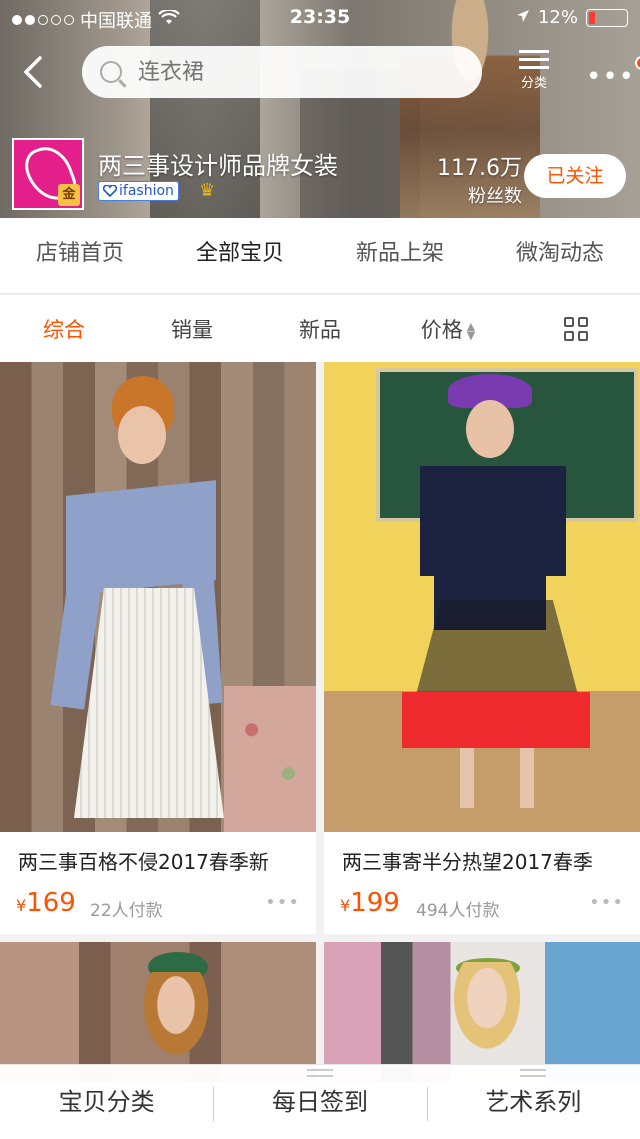  What do you see at coordinates (240, 257) in the screenshot?
I see `tab-all-items: 全部宝贝` at bounding box center [240, 257].